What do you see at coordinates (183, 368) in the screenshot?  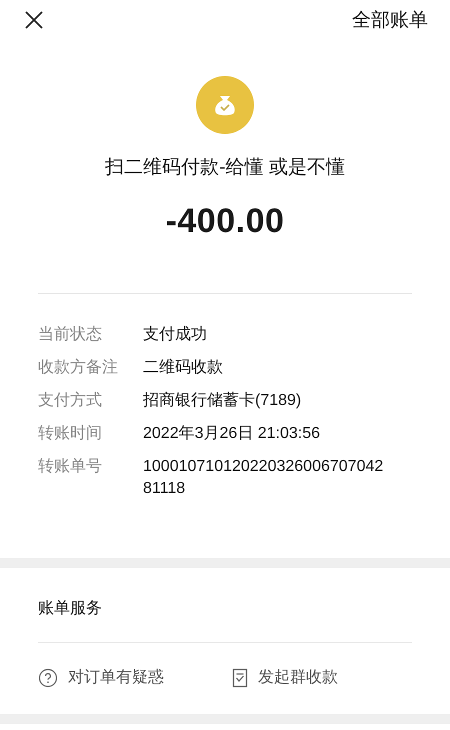 I see `detail-value: 二维码收款` at bounding box center [183, 368].